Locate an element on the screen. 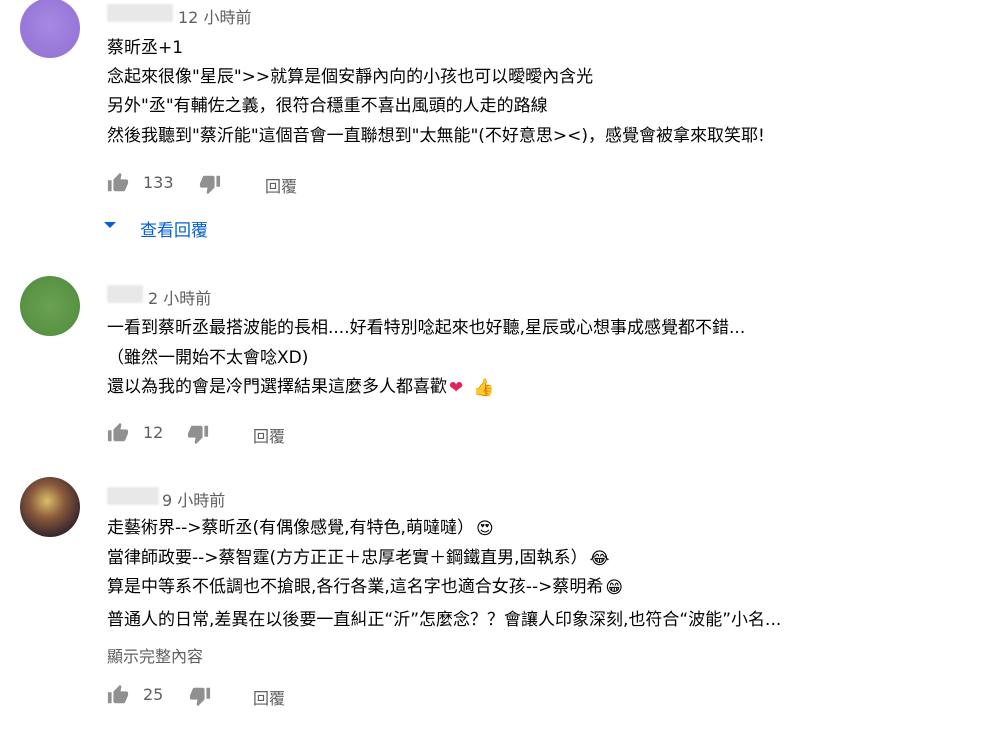  comment-text: 還以為我的會是冷門選擇結果這麼多人都喜歡 is located at coordinates (277, 387).